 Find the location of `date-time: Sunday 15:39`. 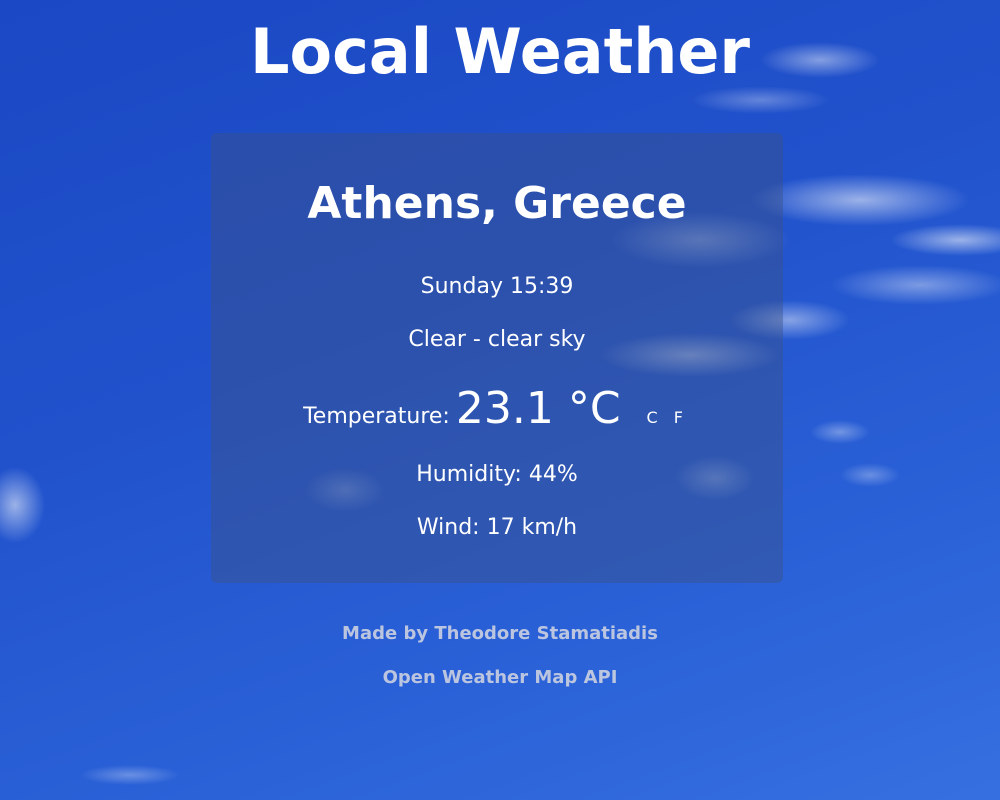

date-time: Sunday 15:39 is located at coordinates (497, 286).